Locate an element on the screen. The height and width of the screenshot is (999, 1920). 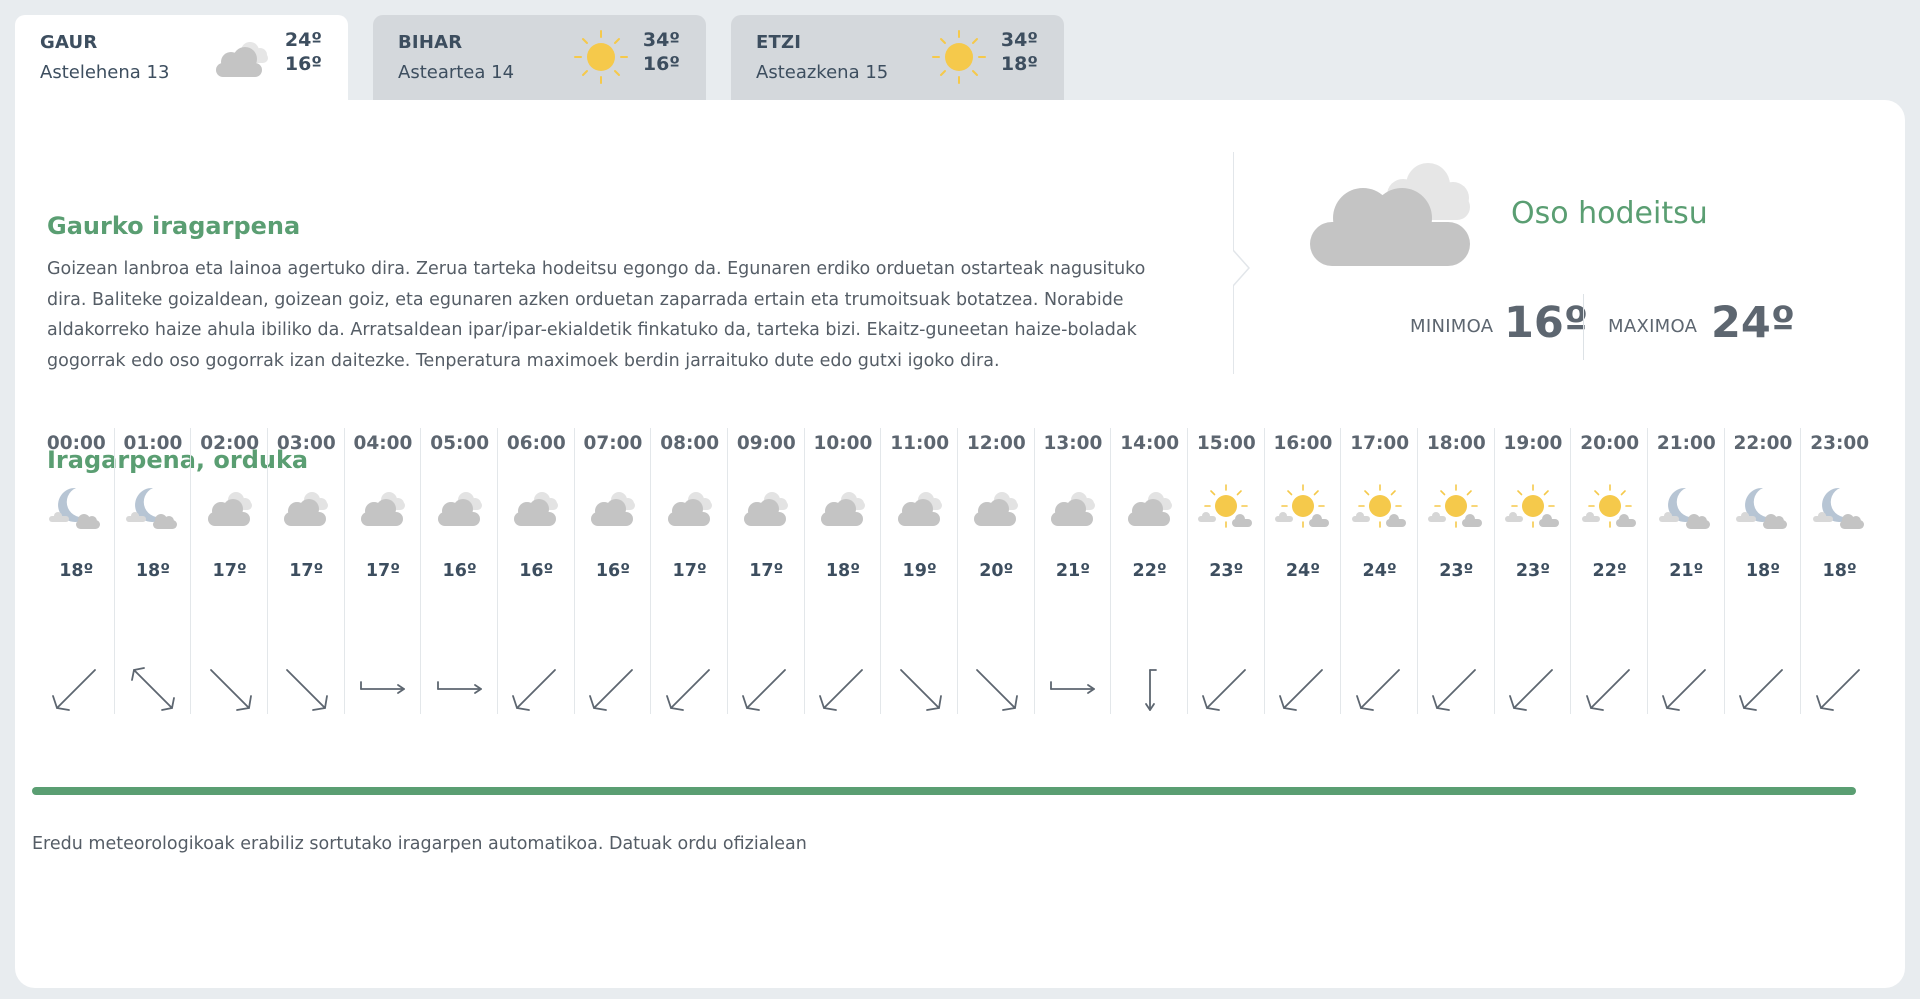
today-forecast-title: Gaurko iragarpena is located at coordinates (174, 226).